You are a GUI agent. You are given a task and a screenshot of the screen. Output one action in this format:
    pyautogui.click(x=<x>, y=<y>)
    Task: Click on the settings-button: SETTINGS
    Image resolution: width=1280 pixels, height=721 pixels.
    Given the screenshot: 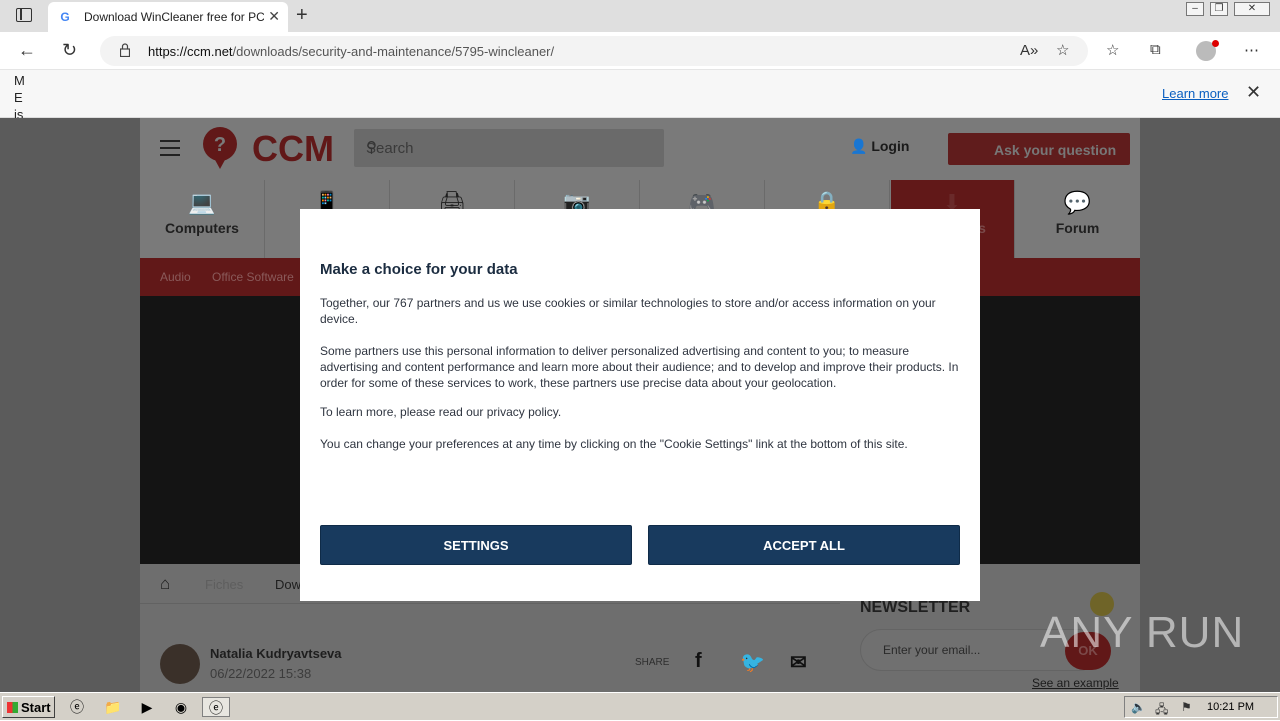 What is the action you would take?
    pyautogui.click(x=476, y=545)
    